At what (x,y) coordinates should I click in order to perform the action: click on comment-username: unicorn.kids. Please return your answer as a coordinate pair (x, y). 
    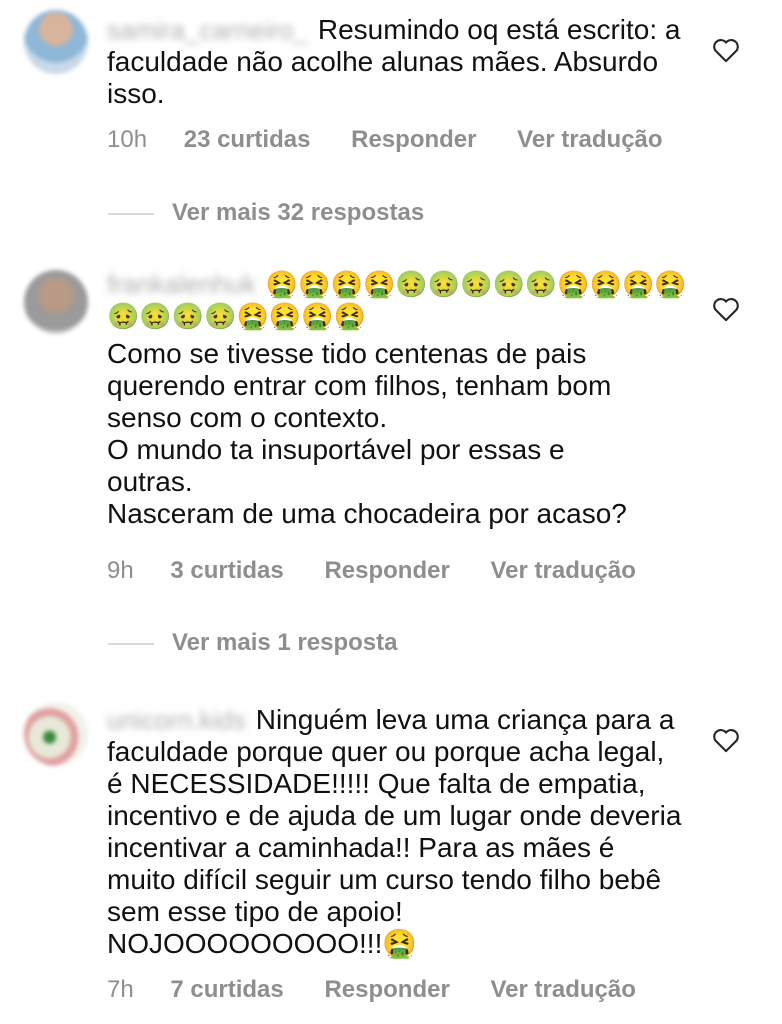
    Looking at the image, I should click on (176, 720).